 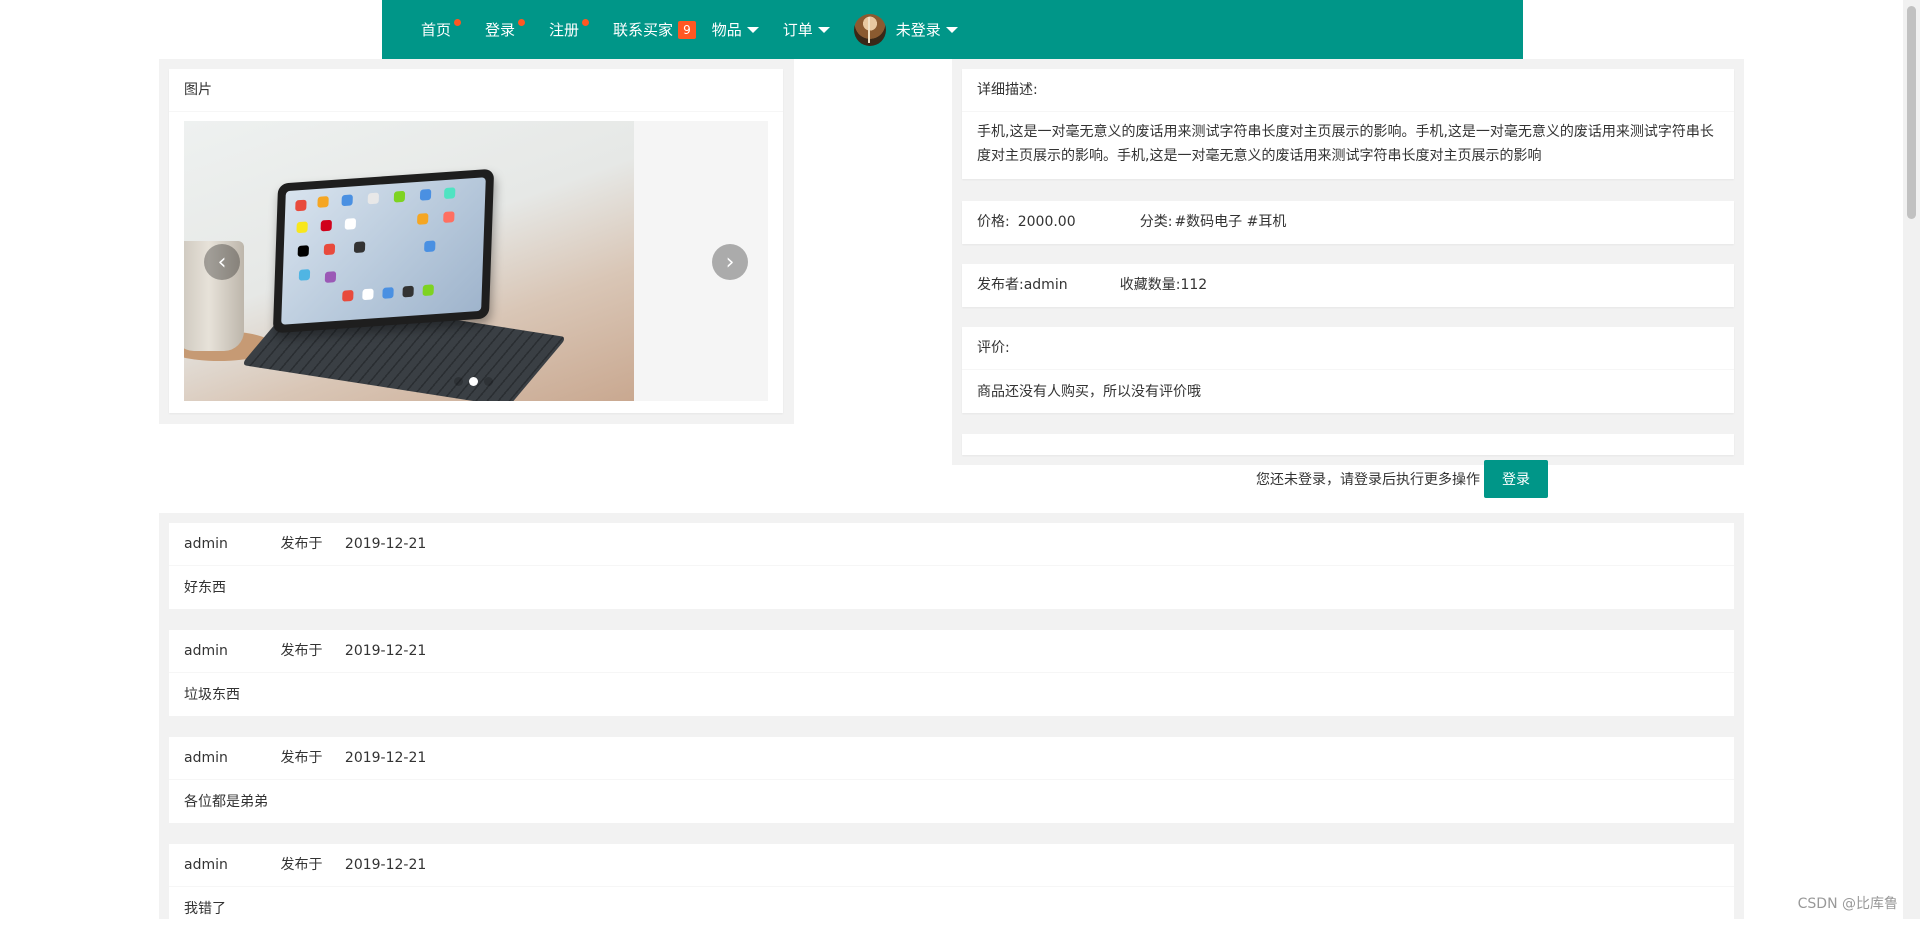 I want to click on nav-user-menu: 未登录, so click(x=905, y=29).